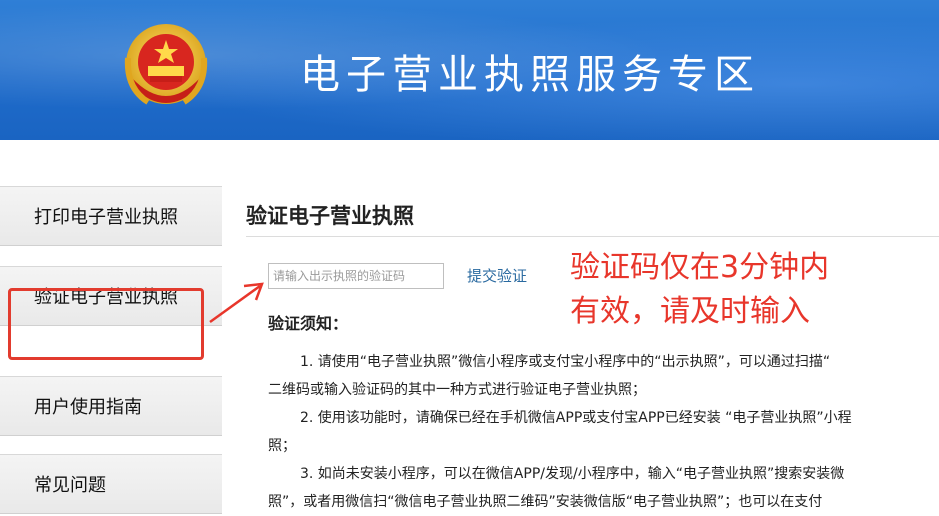 The width and height of the screenshot is (939, 516). Describe the element at coordinates (88, 407) in the screenshot. I see `sidebar-item-label: 用户使用指南` at that location.